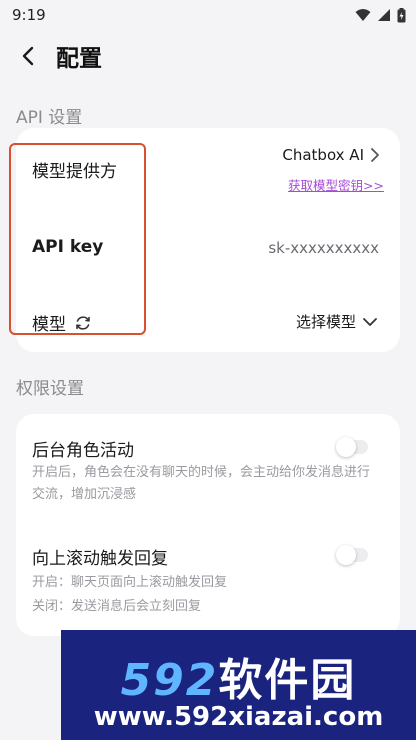 Image resolution: width=416 pixels, height=740 pixels. I want to click on cellular-icon, so click(384, 15).